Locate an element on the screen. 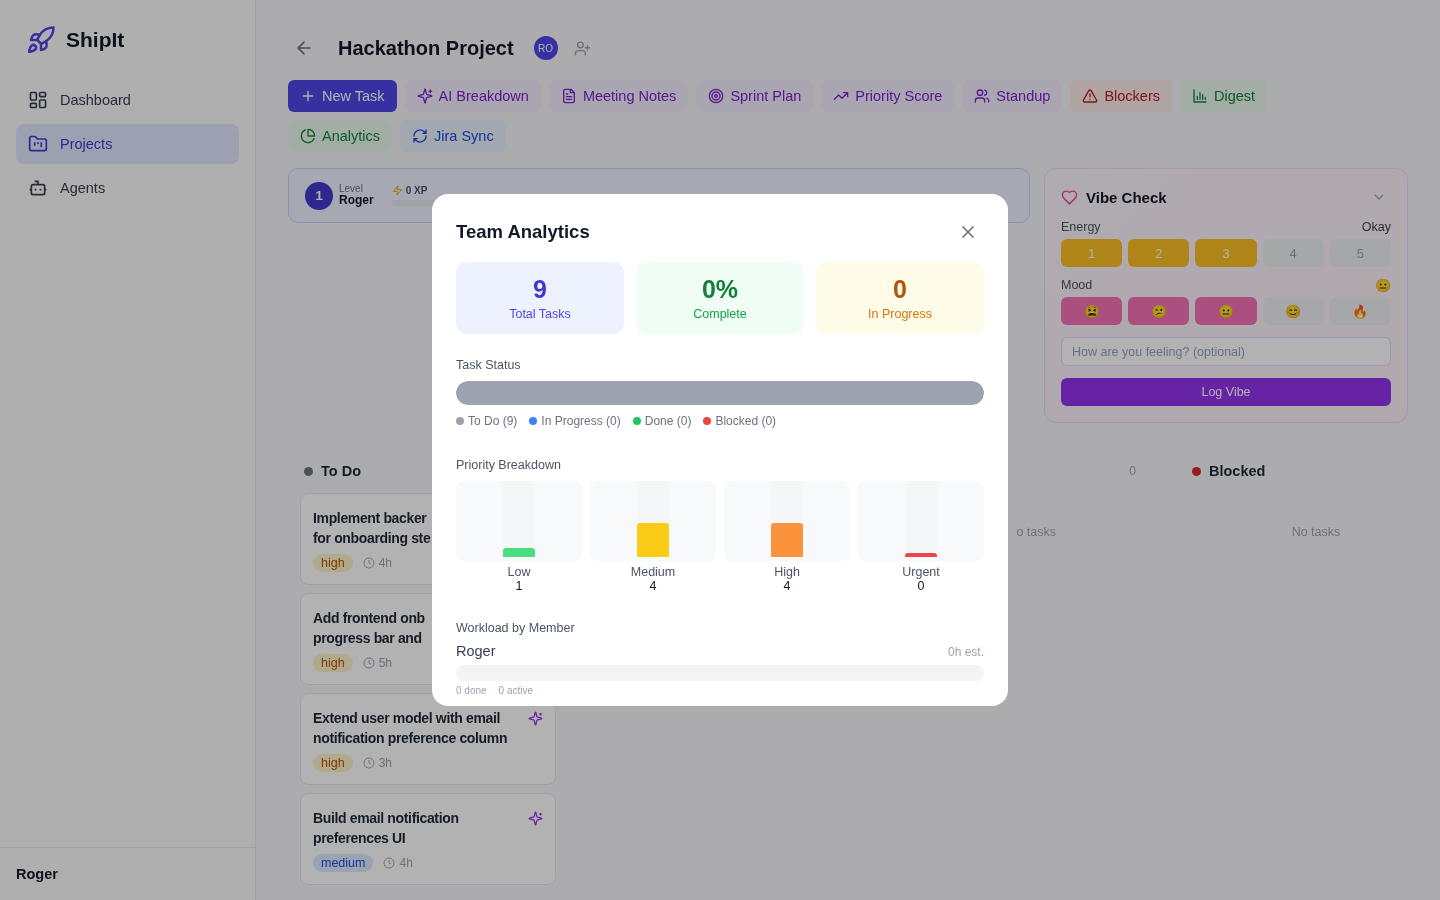  xp-value: 0 XP is located at coordinates (416, 190).